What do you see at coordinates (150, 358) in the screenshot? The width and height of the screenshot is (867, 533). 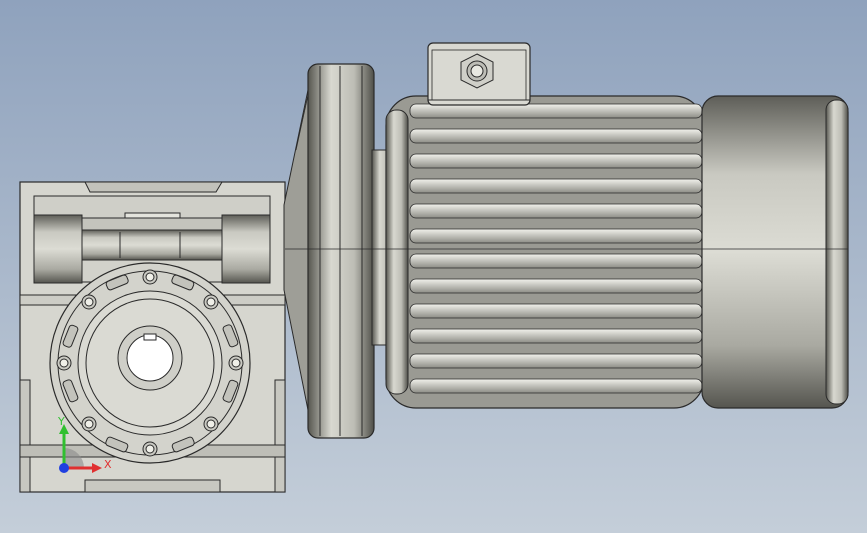 I see `output-bore` at bounding box center [150, 358].